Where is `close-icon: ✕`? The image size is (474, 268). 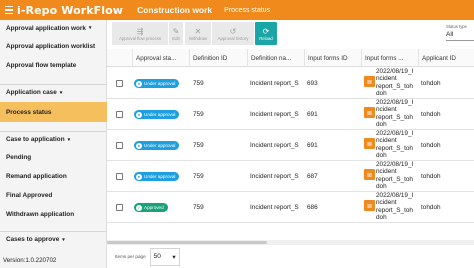 close-icon: ✕ is located at coordinates (198, 31).